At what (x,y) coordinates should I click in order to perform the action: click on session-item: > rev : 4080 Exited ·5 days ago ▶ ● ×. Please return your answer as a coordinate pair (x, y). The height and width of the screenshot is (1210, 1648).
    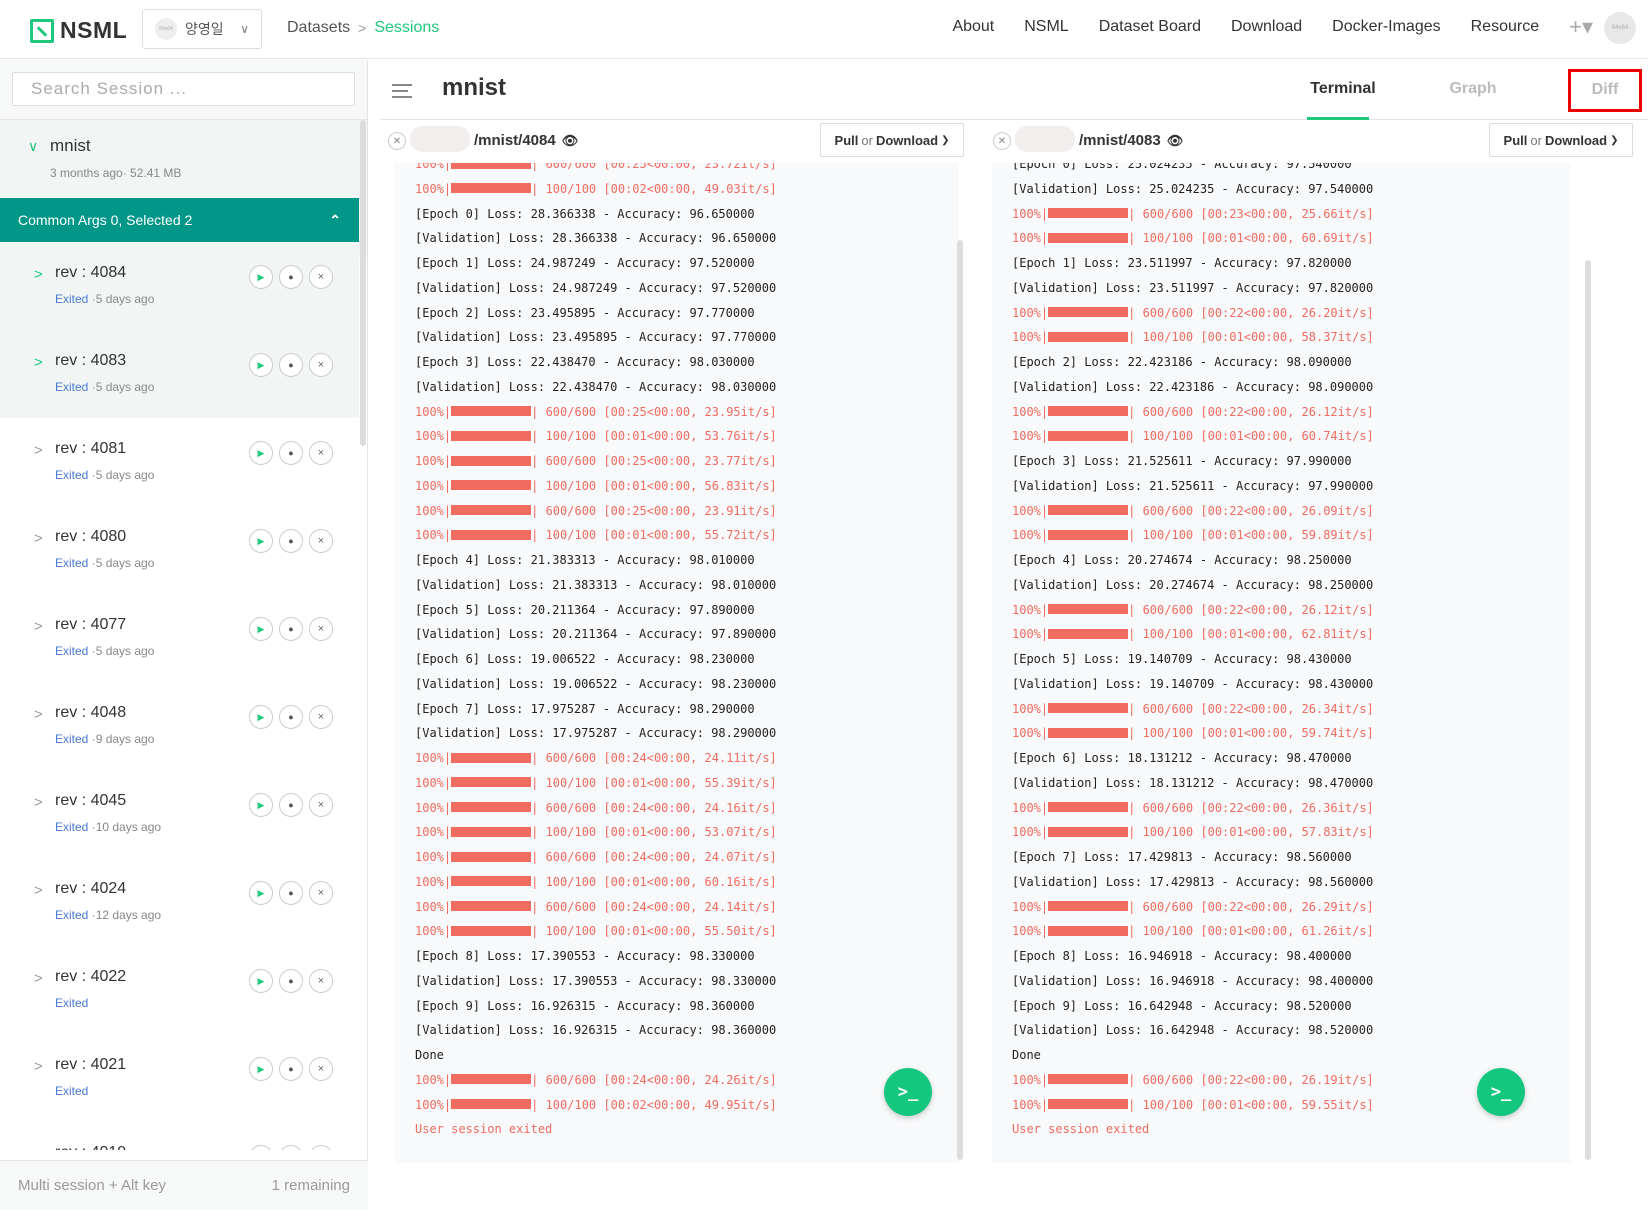
    Looking at the image, I should click on (179, 550).